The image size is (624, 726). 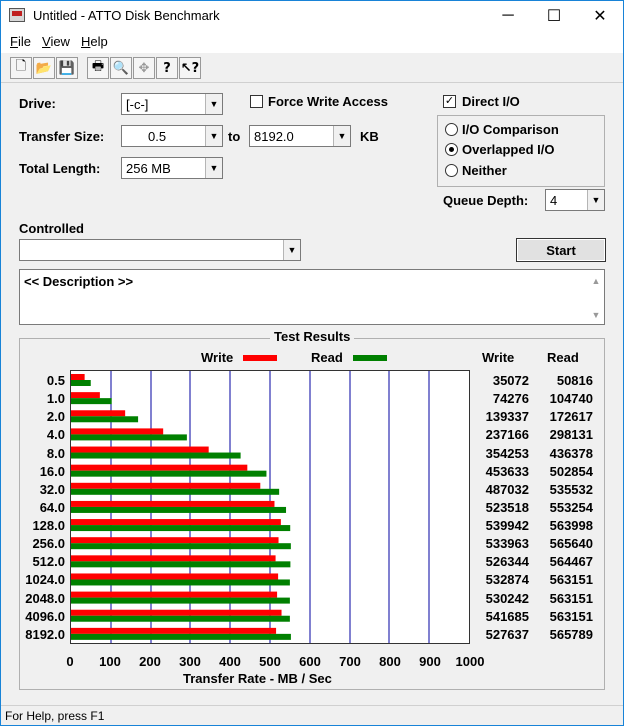 What do you see at coordinates (571, 562) in the screenshot?
I see `read-value: 564467` at bounding box center [571, 562].